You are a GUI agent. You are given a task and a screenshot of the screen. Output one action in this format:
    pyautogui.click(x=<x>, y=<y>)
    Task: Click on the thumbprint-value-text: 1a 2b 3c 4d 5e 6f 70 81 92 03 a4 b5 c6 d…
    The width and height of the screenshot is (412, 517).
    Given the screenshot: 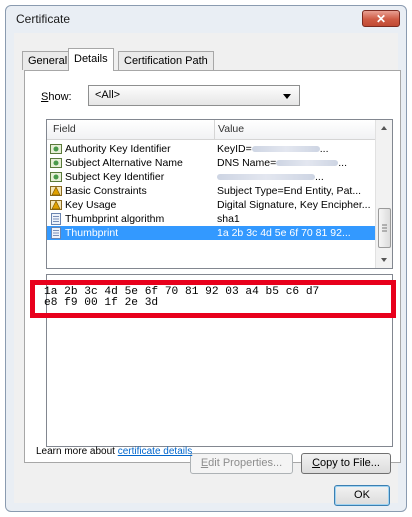 What is the action you would take?
    pyautogui.click(x=182, y=297)
    